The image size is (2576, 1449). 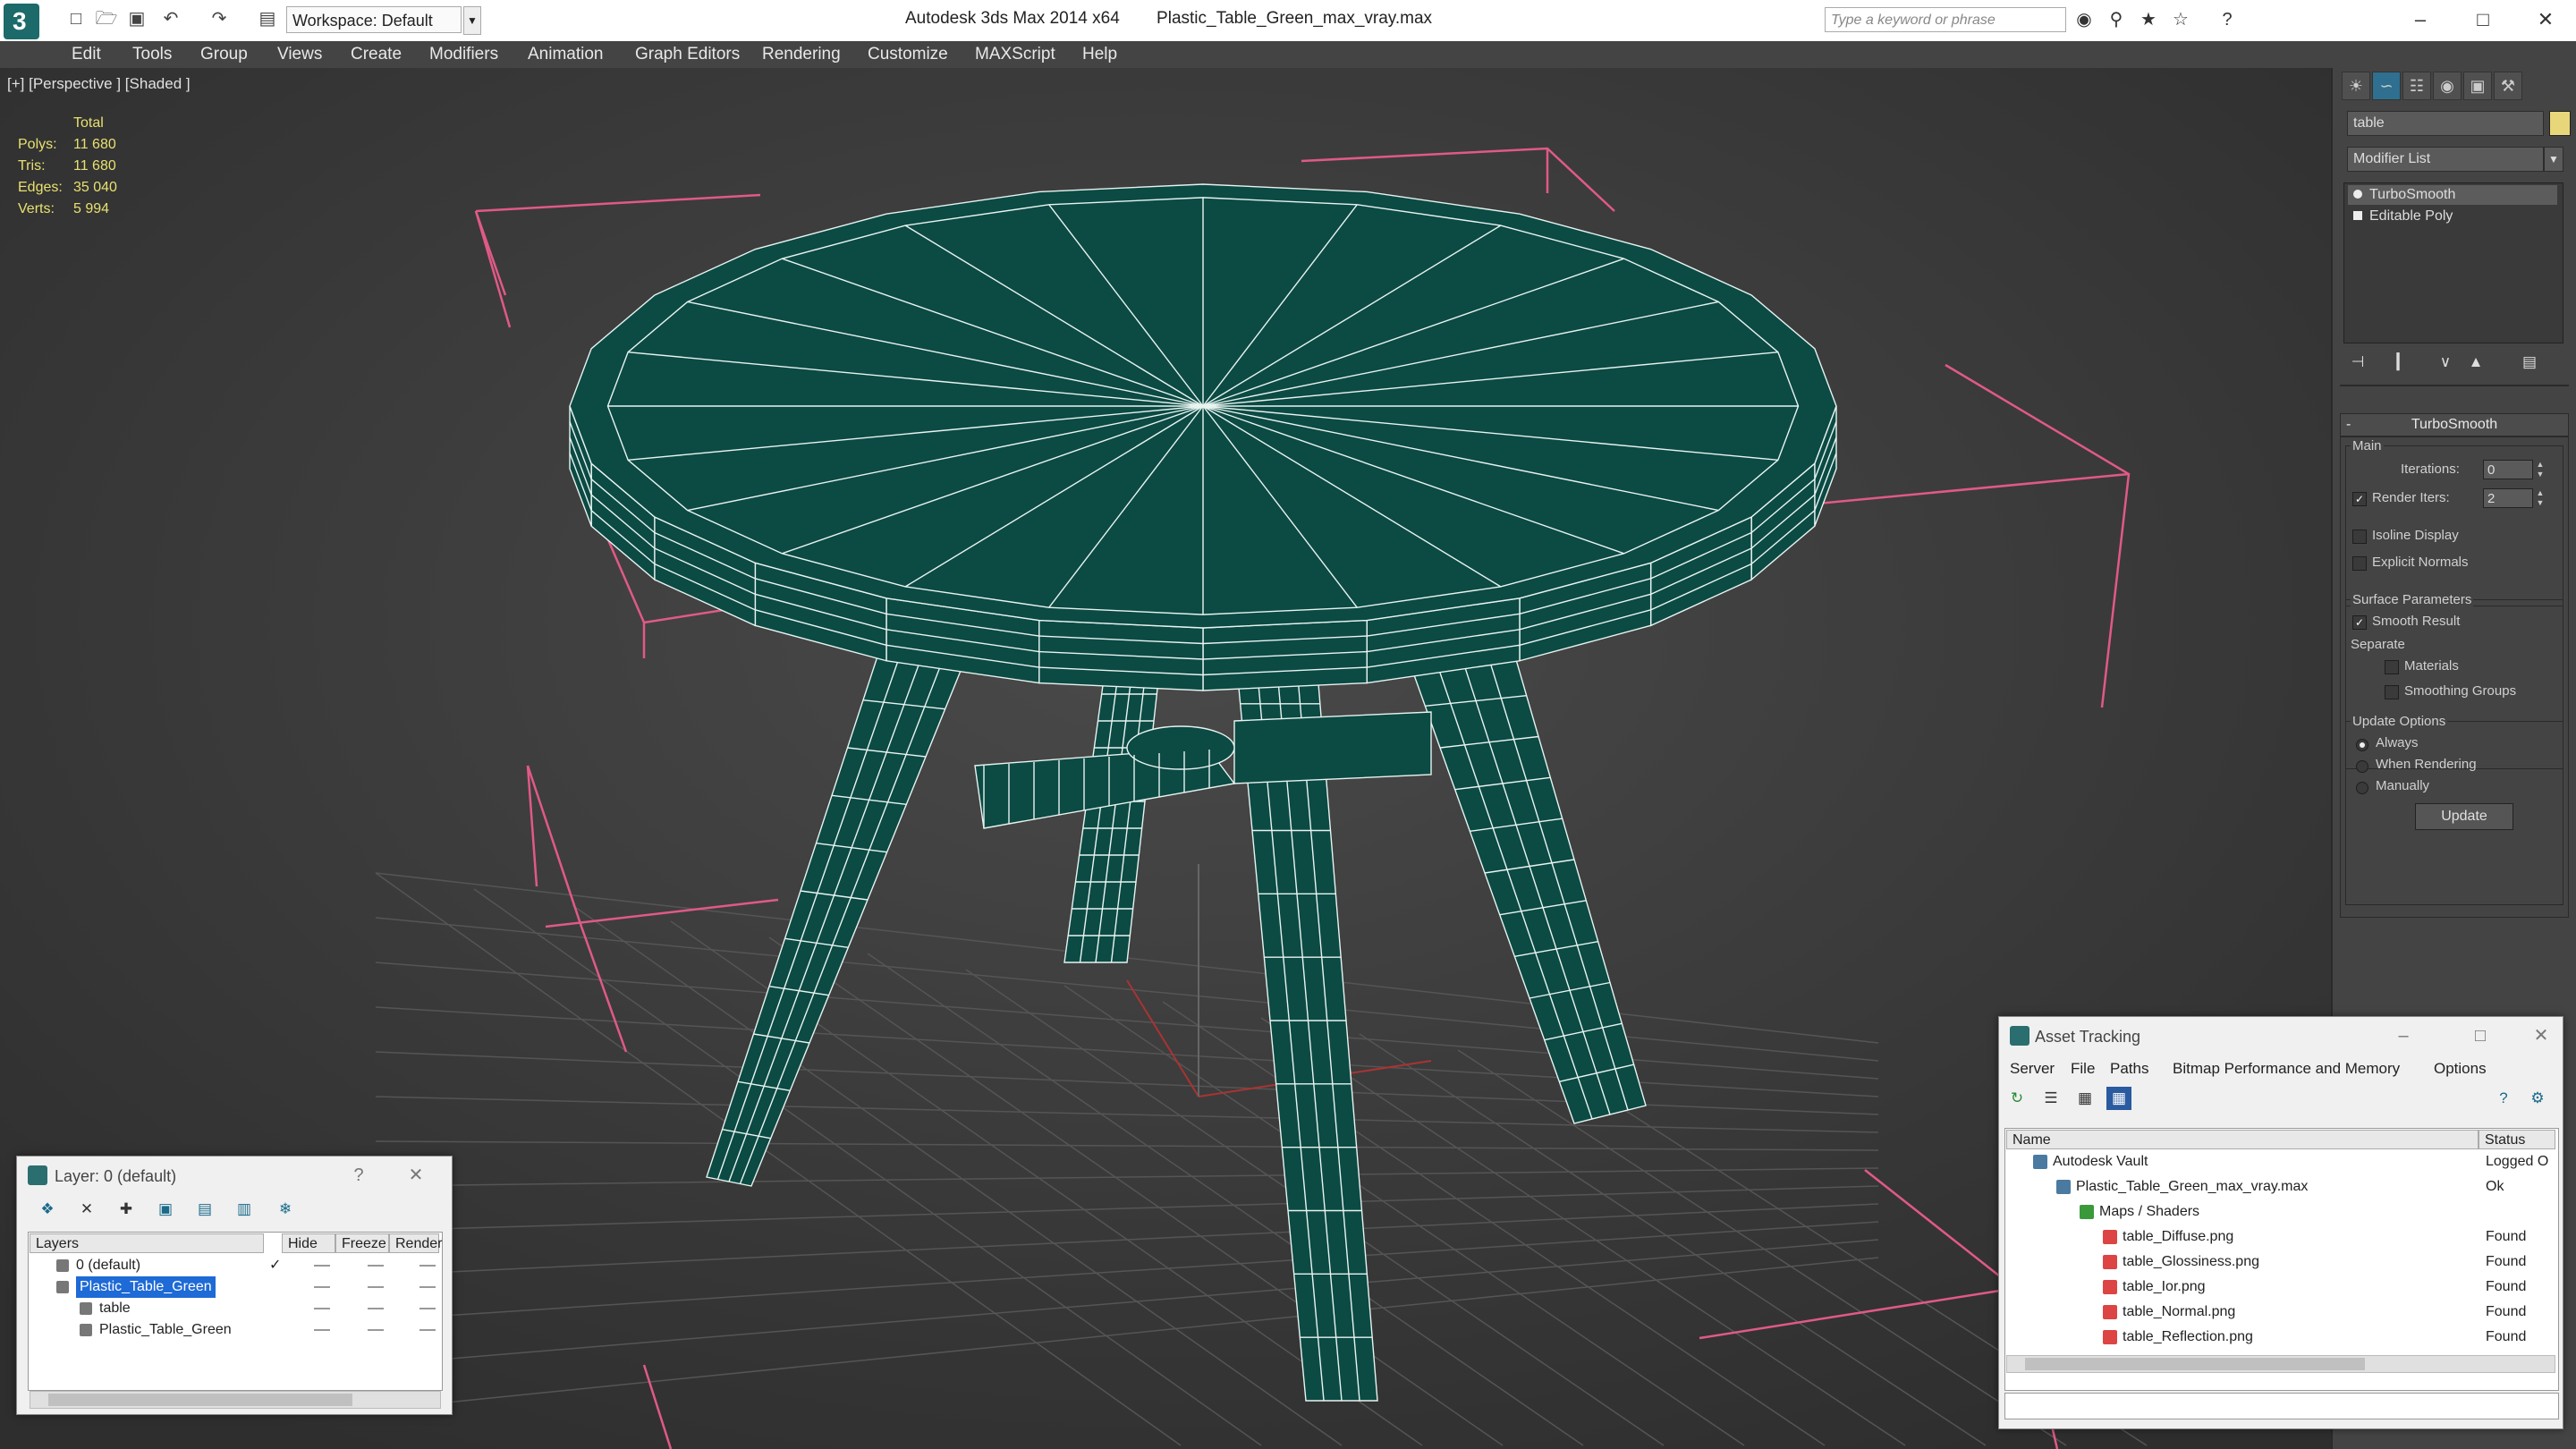 What do you see at coordinates (566, 54) in the screenshot?
I see `menu-animation: Animation` at bounding box center [566, 54].